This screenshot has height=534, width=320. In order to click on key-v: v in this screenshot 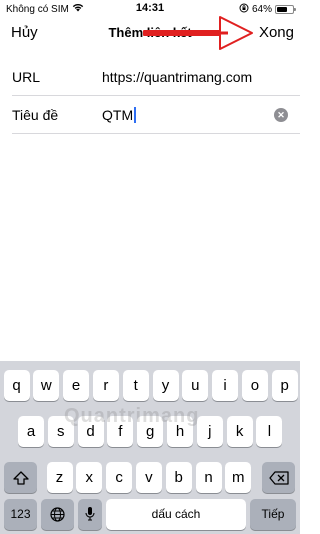, I will do `click(148, 477)`.